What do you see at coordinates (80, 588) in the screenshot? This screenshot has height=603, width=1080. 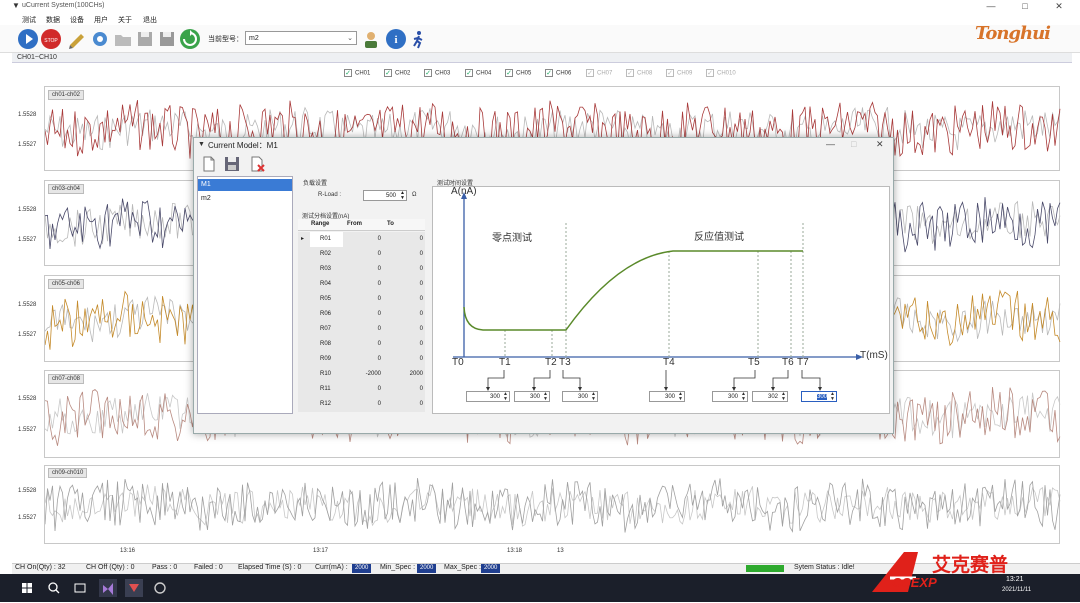 I see `task-view-icon` at bounding box center [80, 588].